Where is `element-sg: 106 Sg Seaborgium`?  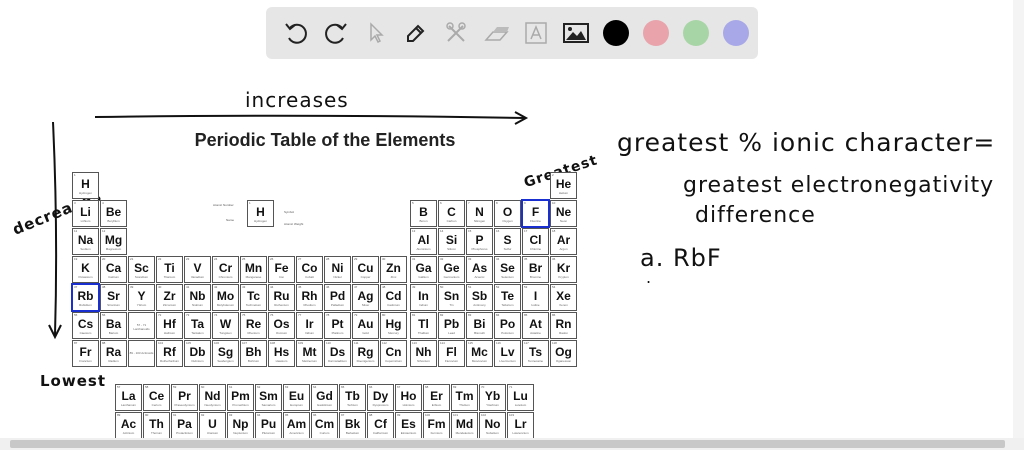
element-sg: 106 Sg Seaborgium is located at coordinates (225, 353).